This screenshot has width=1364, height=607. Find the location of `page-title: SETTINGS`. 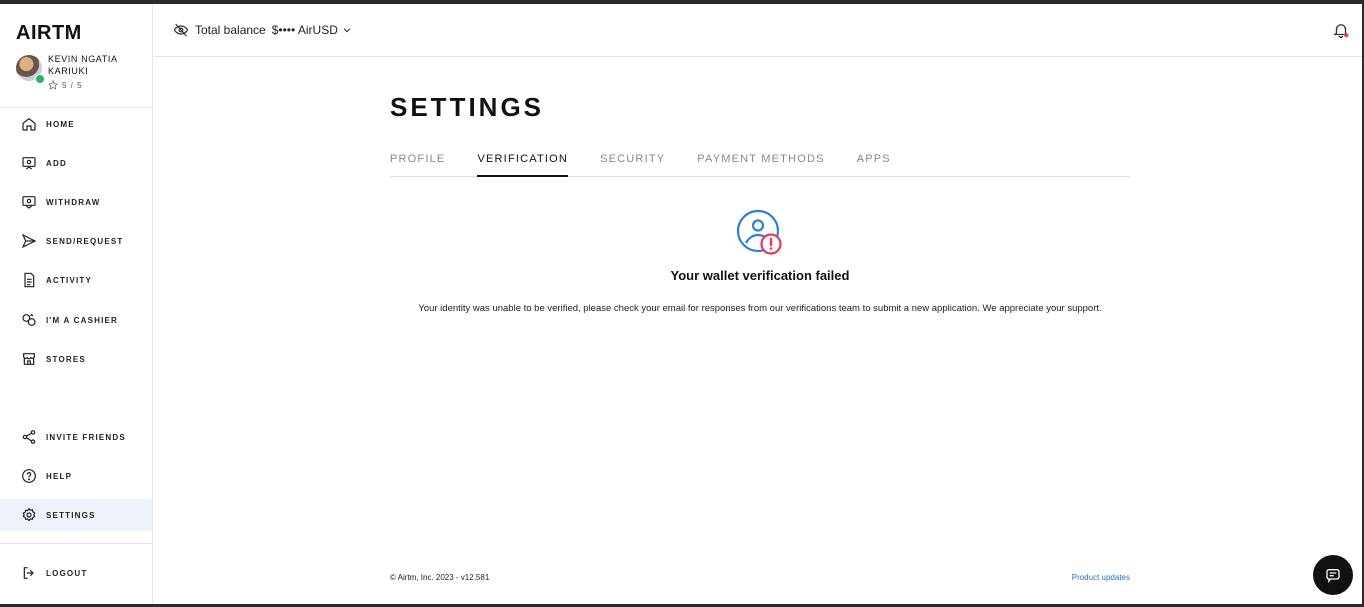

page-title: SETTINGS is located at coordinates (467, 107).